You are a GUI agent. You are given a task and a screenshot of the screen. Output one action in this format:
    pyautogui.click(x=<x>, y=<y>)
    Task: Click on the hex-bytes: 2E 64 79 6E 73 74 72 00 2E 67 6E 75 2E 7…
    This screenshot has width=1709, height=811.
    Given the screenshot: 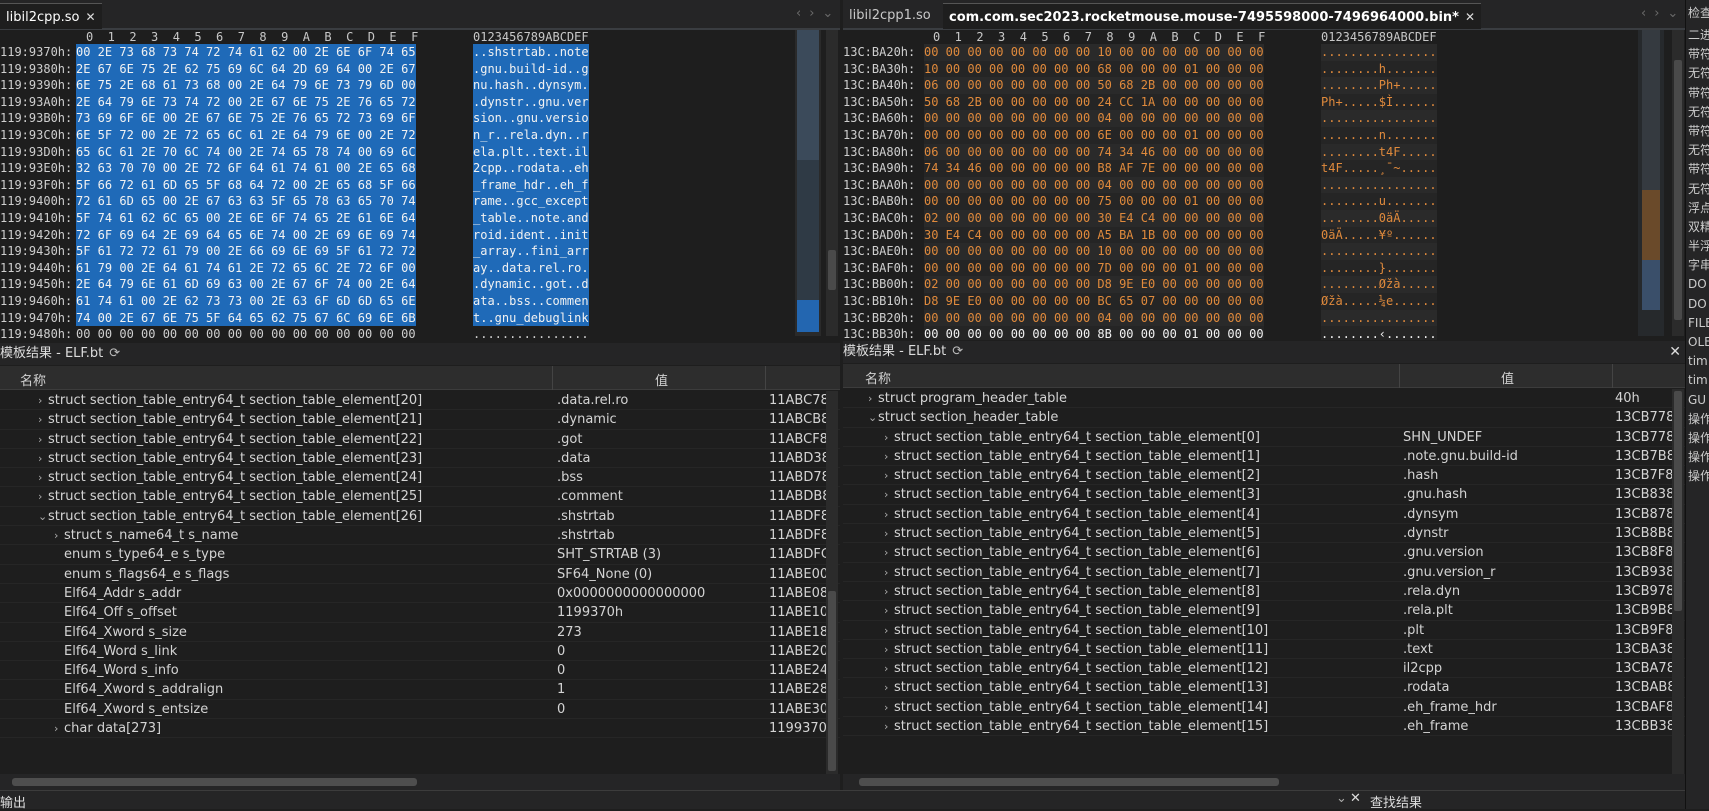 What is the action you would take?
    pyautogui.click(x=246, y=102)
    